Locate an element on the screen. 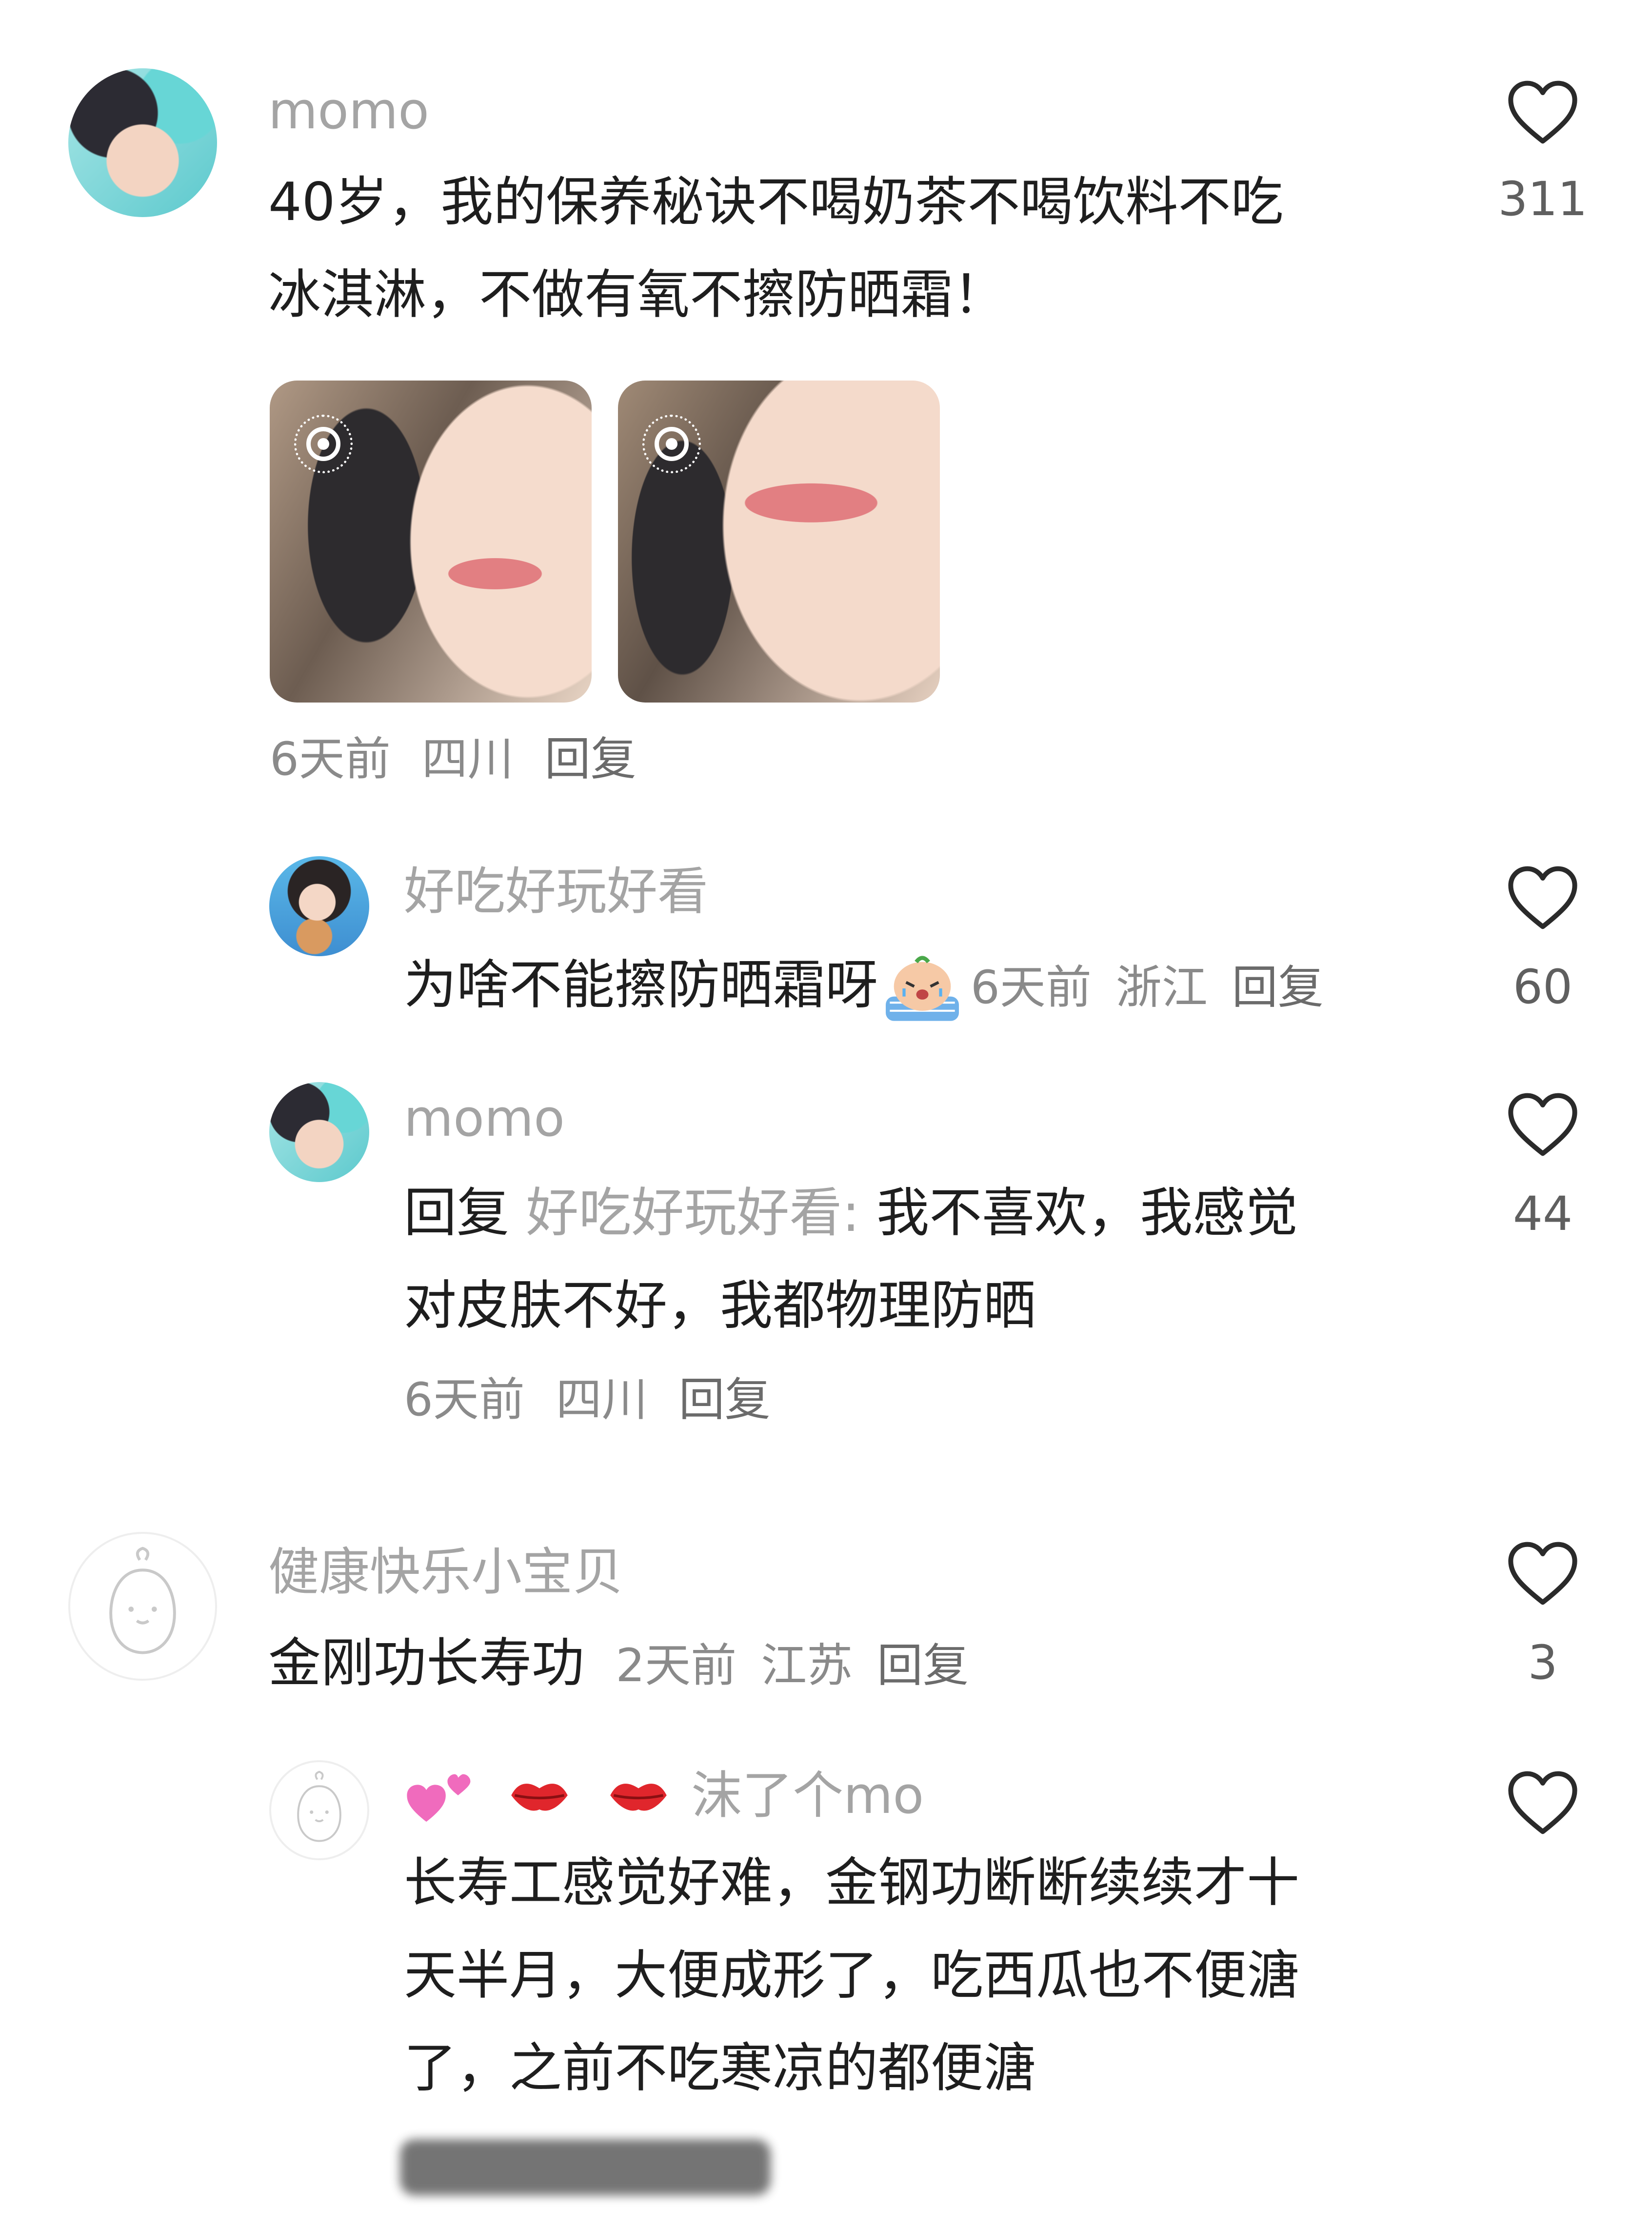  comment-meta: 2天前 江苏 回复 is located at coordinates (792, 1665).